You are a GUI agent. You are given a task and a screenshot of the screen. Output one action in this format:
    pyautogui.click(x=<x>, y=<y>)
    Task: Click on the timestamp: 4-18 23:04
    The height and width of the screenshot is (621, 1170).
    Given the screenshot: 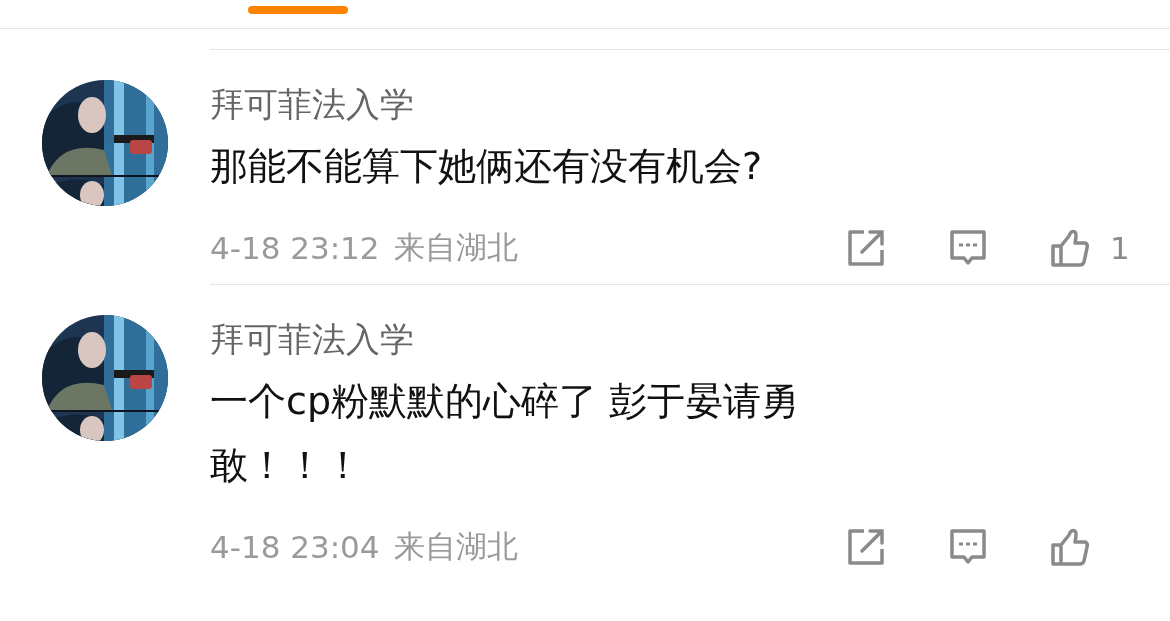 What is the action you would take?
    pyautogui.click(x=295, y=547)
    